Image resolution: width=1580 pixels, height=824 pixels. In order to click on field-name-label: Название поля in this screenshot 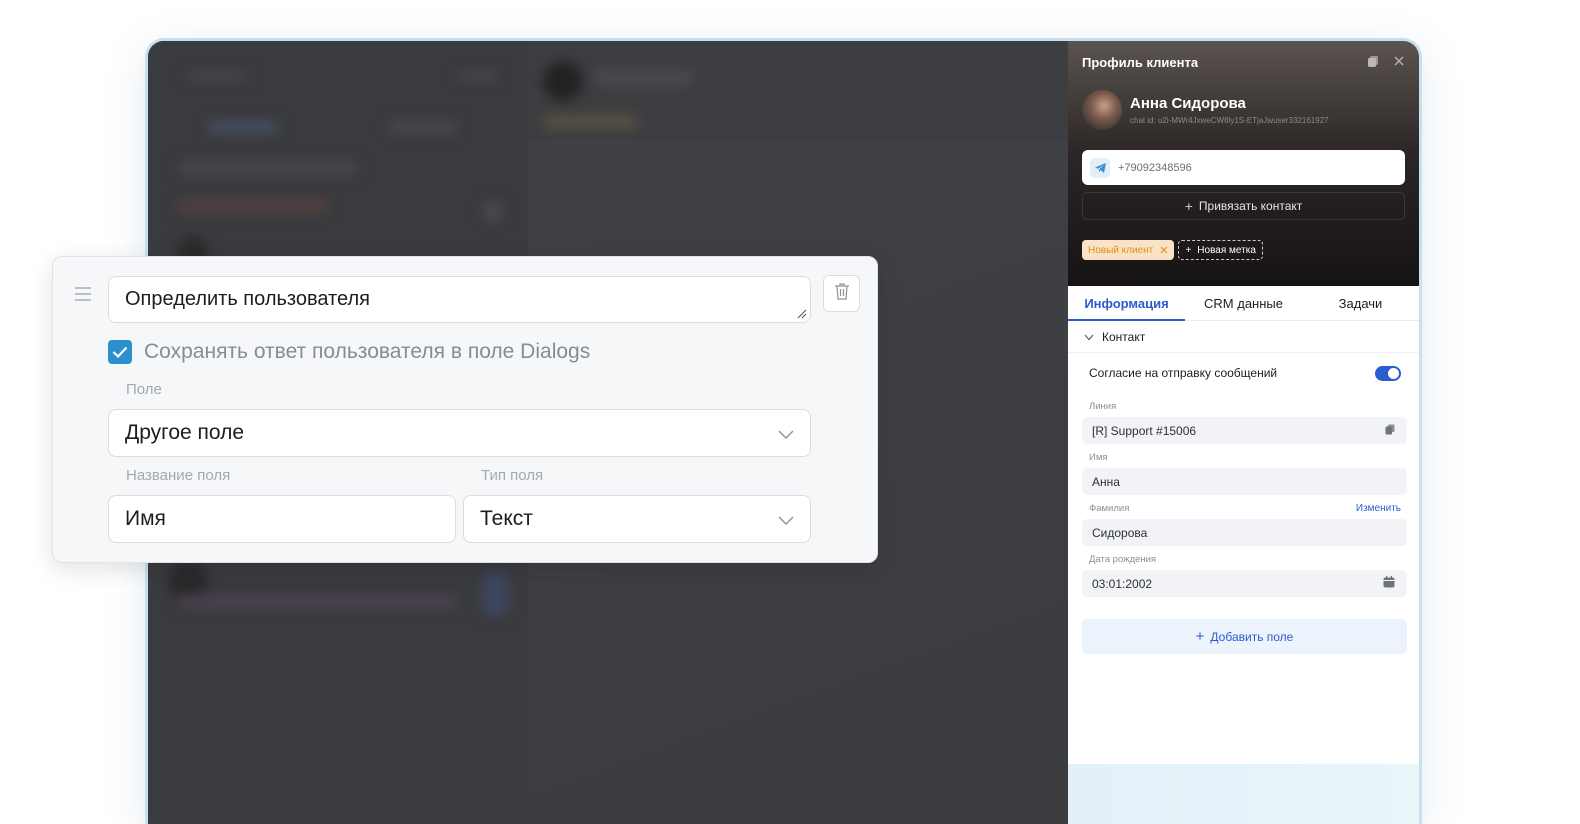, I will do `click(178, 475)`.